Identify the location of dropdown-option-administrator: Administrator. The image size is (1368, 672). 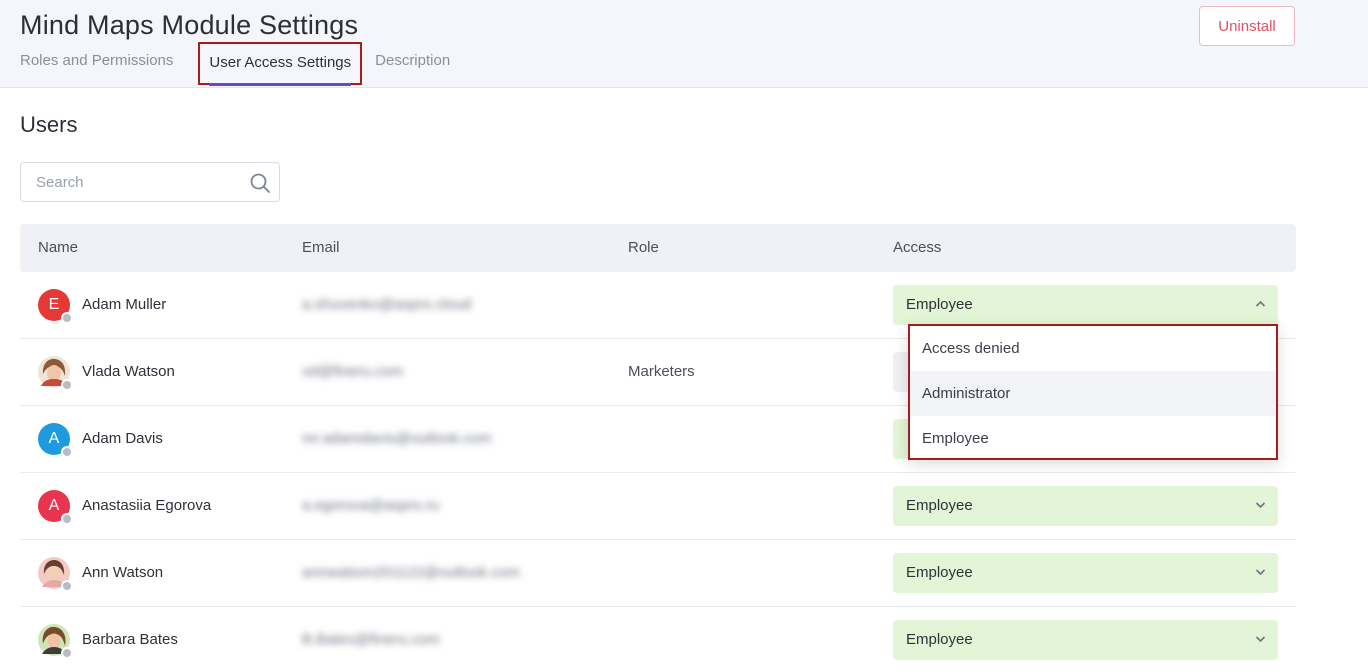
(1093, 393).